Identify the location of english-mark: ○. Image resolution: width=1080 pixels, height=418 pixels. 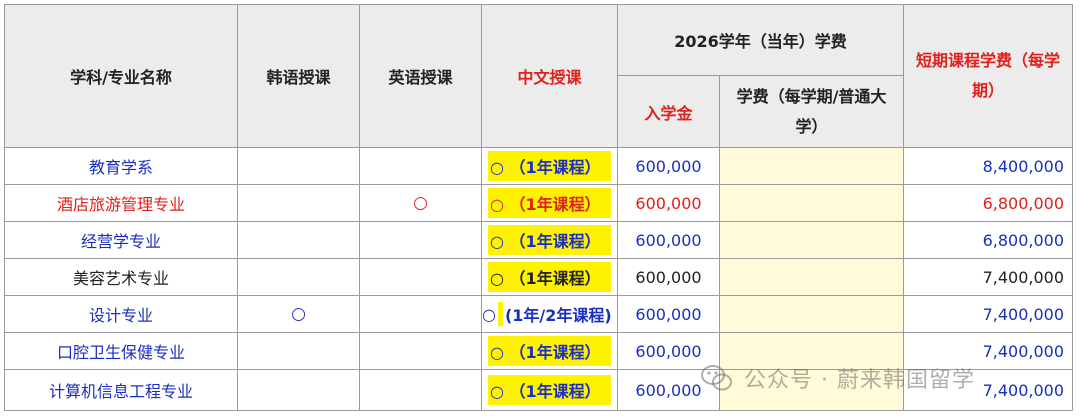
(420, 203).